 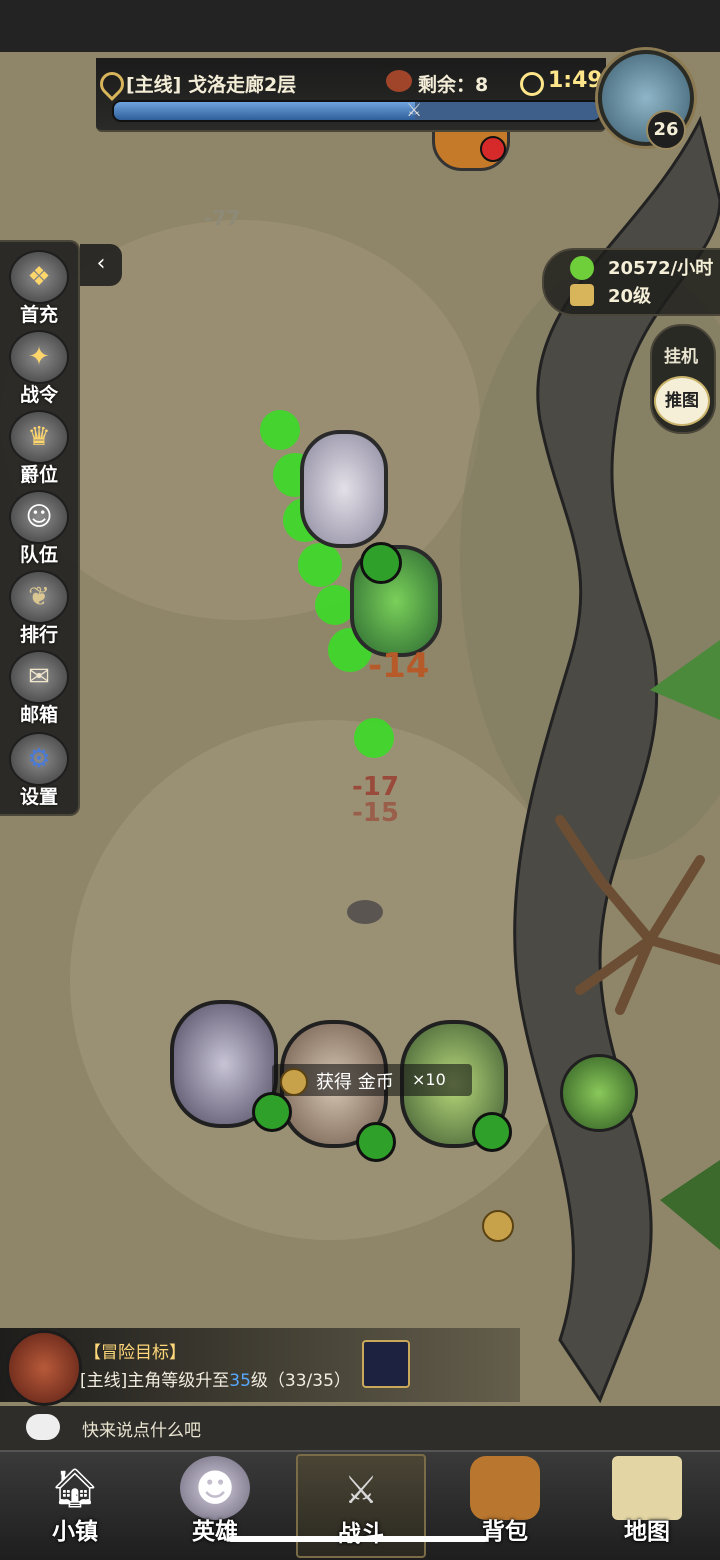 I want to click on stage-progress-bar, so click(x=357, y=111).